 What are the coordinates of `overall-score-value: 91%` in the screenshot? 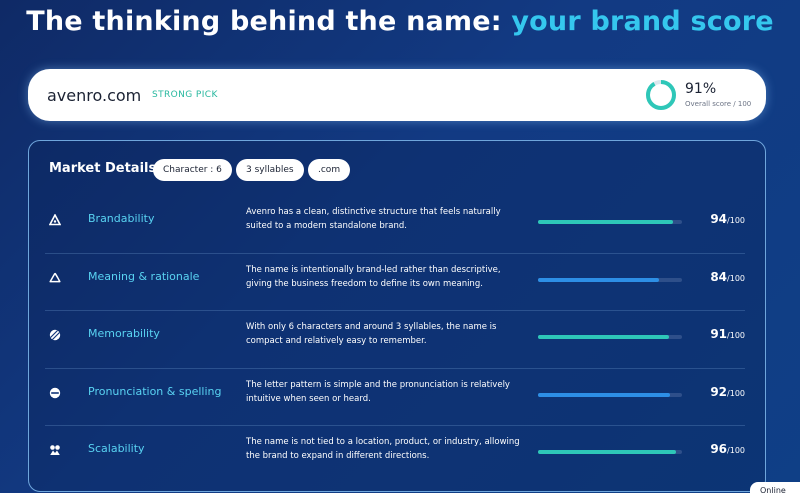 It's located at (701, 89).